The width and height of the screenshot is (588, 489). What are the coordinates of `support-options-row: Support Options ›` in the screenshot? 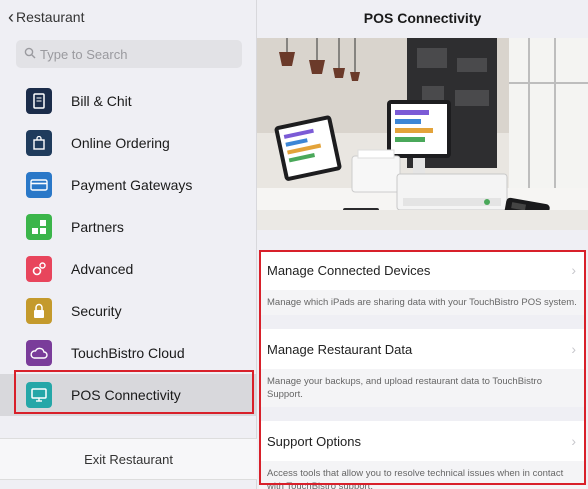 It's located at (422, 441).